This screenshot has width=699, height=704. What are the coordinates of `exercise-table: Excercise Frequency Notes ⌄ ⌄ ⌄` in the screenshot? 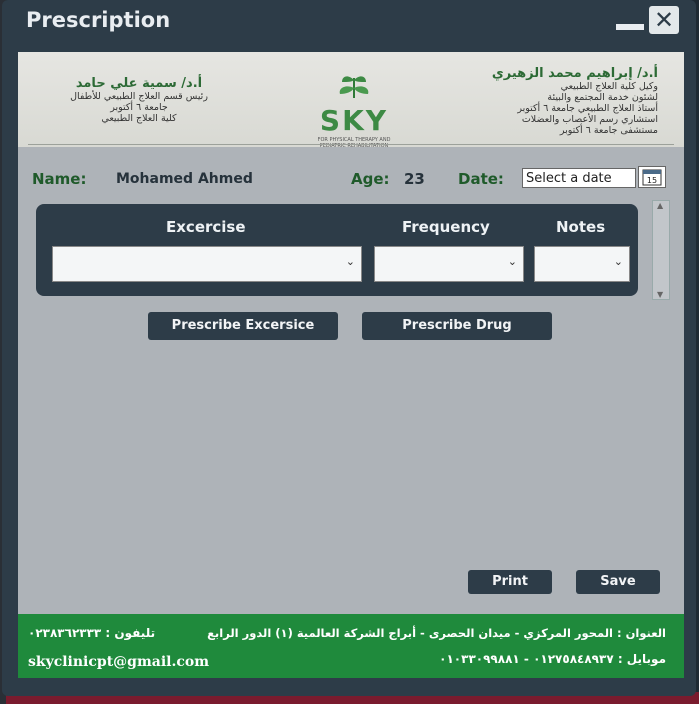 It's located at (337, 250).